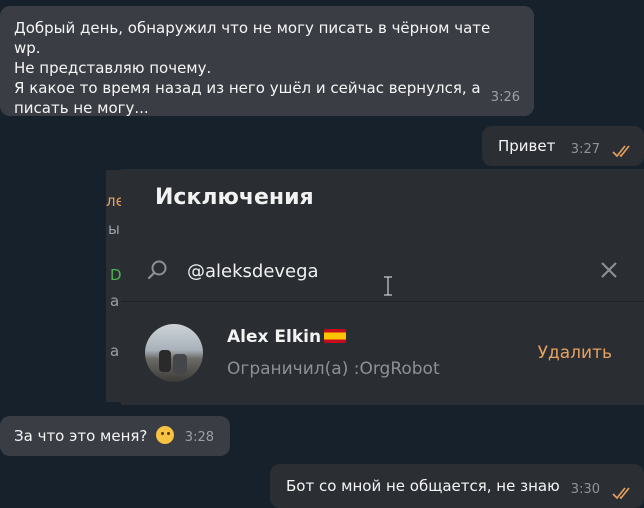 The width and height of the screenshot is (644, 508). Describe the element at coordinates (337, 271) in the screenshot. I see `search-input` at that location.